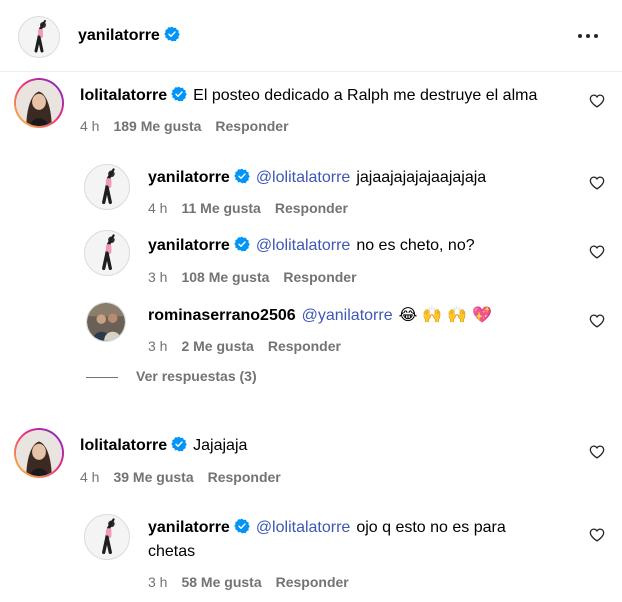 The image size is (622, 602). Describe the element at coordinates (415, 245) in the screenshot. I see `comment-body: no es cheto, no?` at that location.